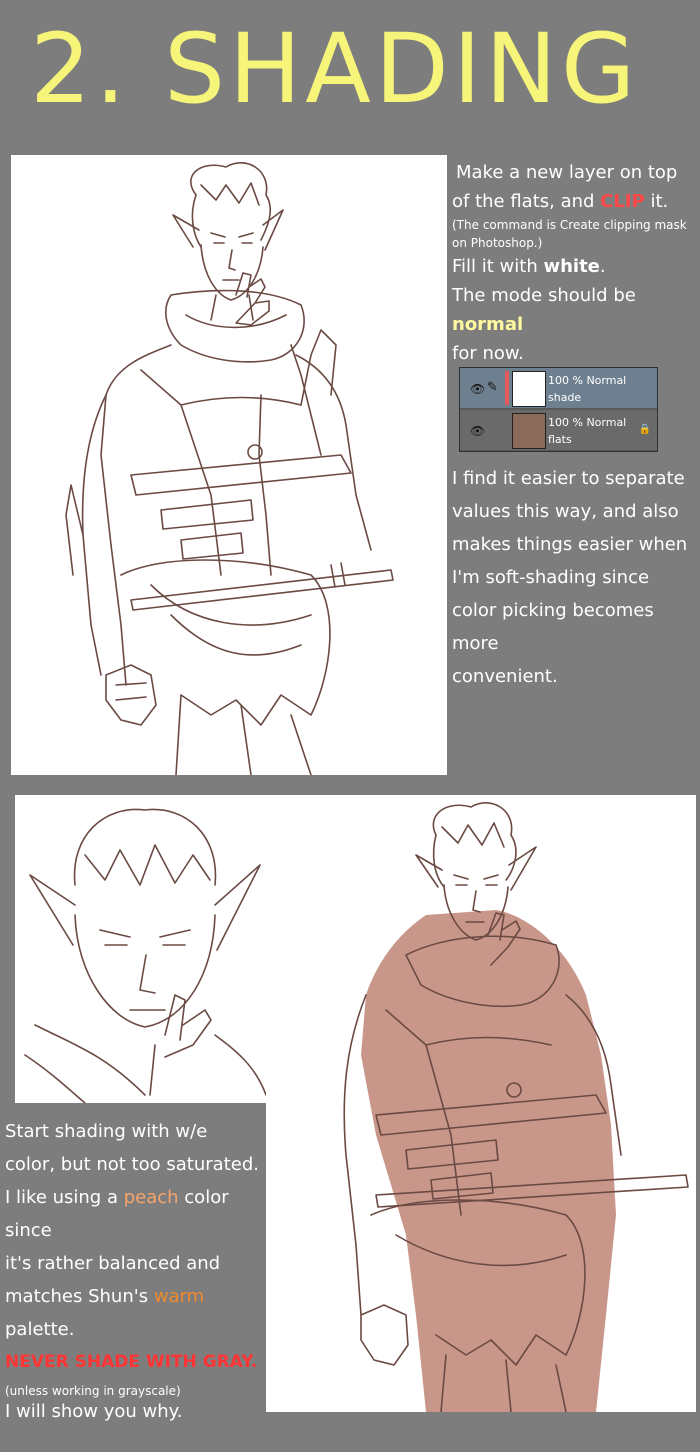 Image resolution: width=700 pixels, height=1452 pixels. What do you see at coordinates (571, 266) in the screenshot?
I see `white-highlight: white` at bounding box center [571, 266].